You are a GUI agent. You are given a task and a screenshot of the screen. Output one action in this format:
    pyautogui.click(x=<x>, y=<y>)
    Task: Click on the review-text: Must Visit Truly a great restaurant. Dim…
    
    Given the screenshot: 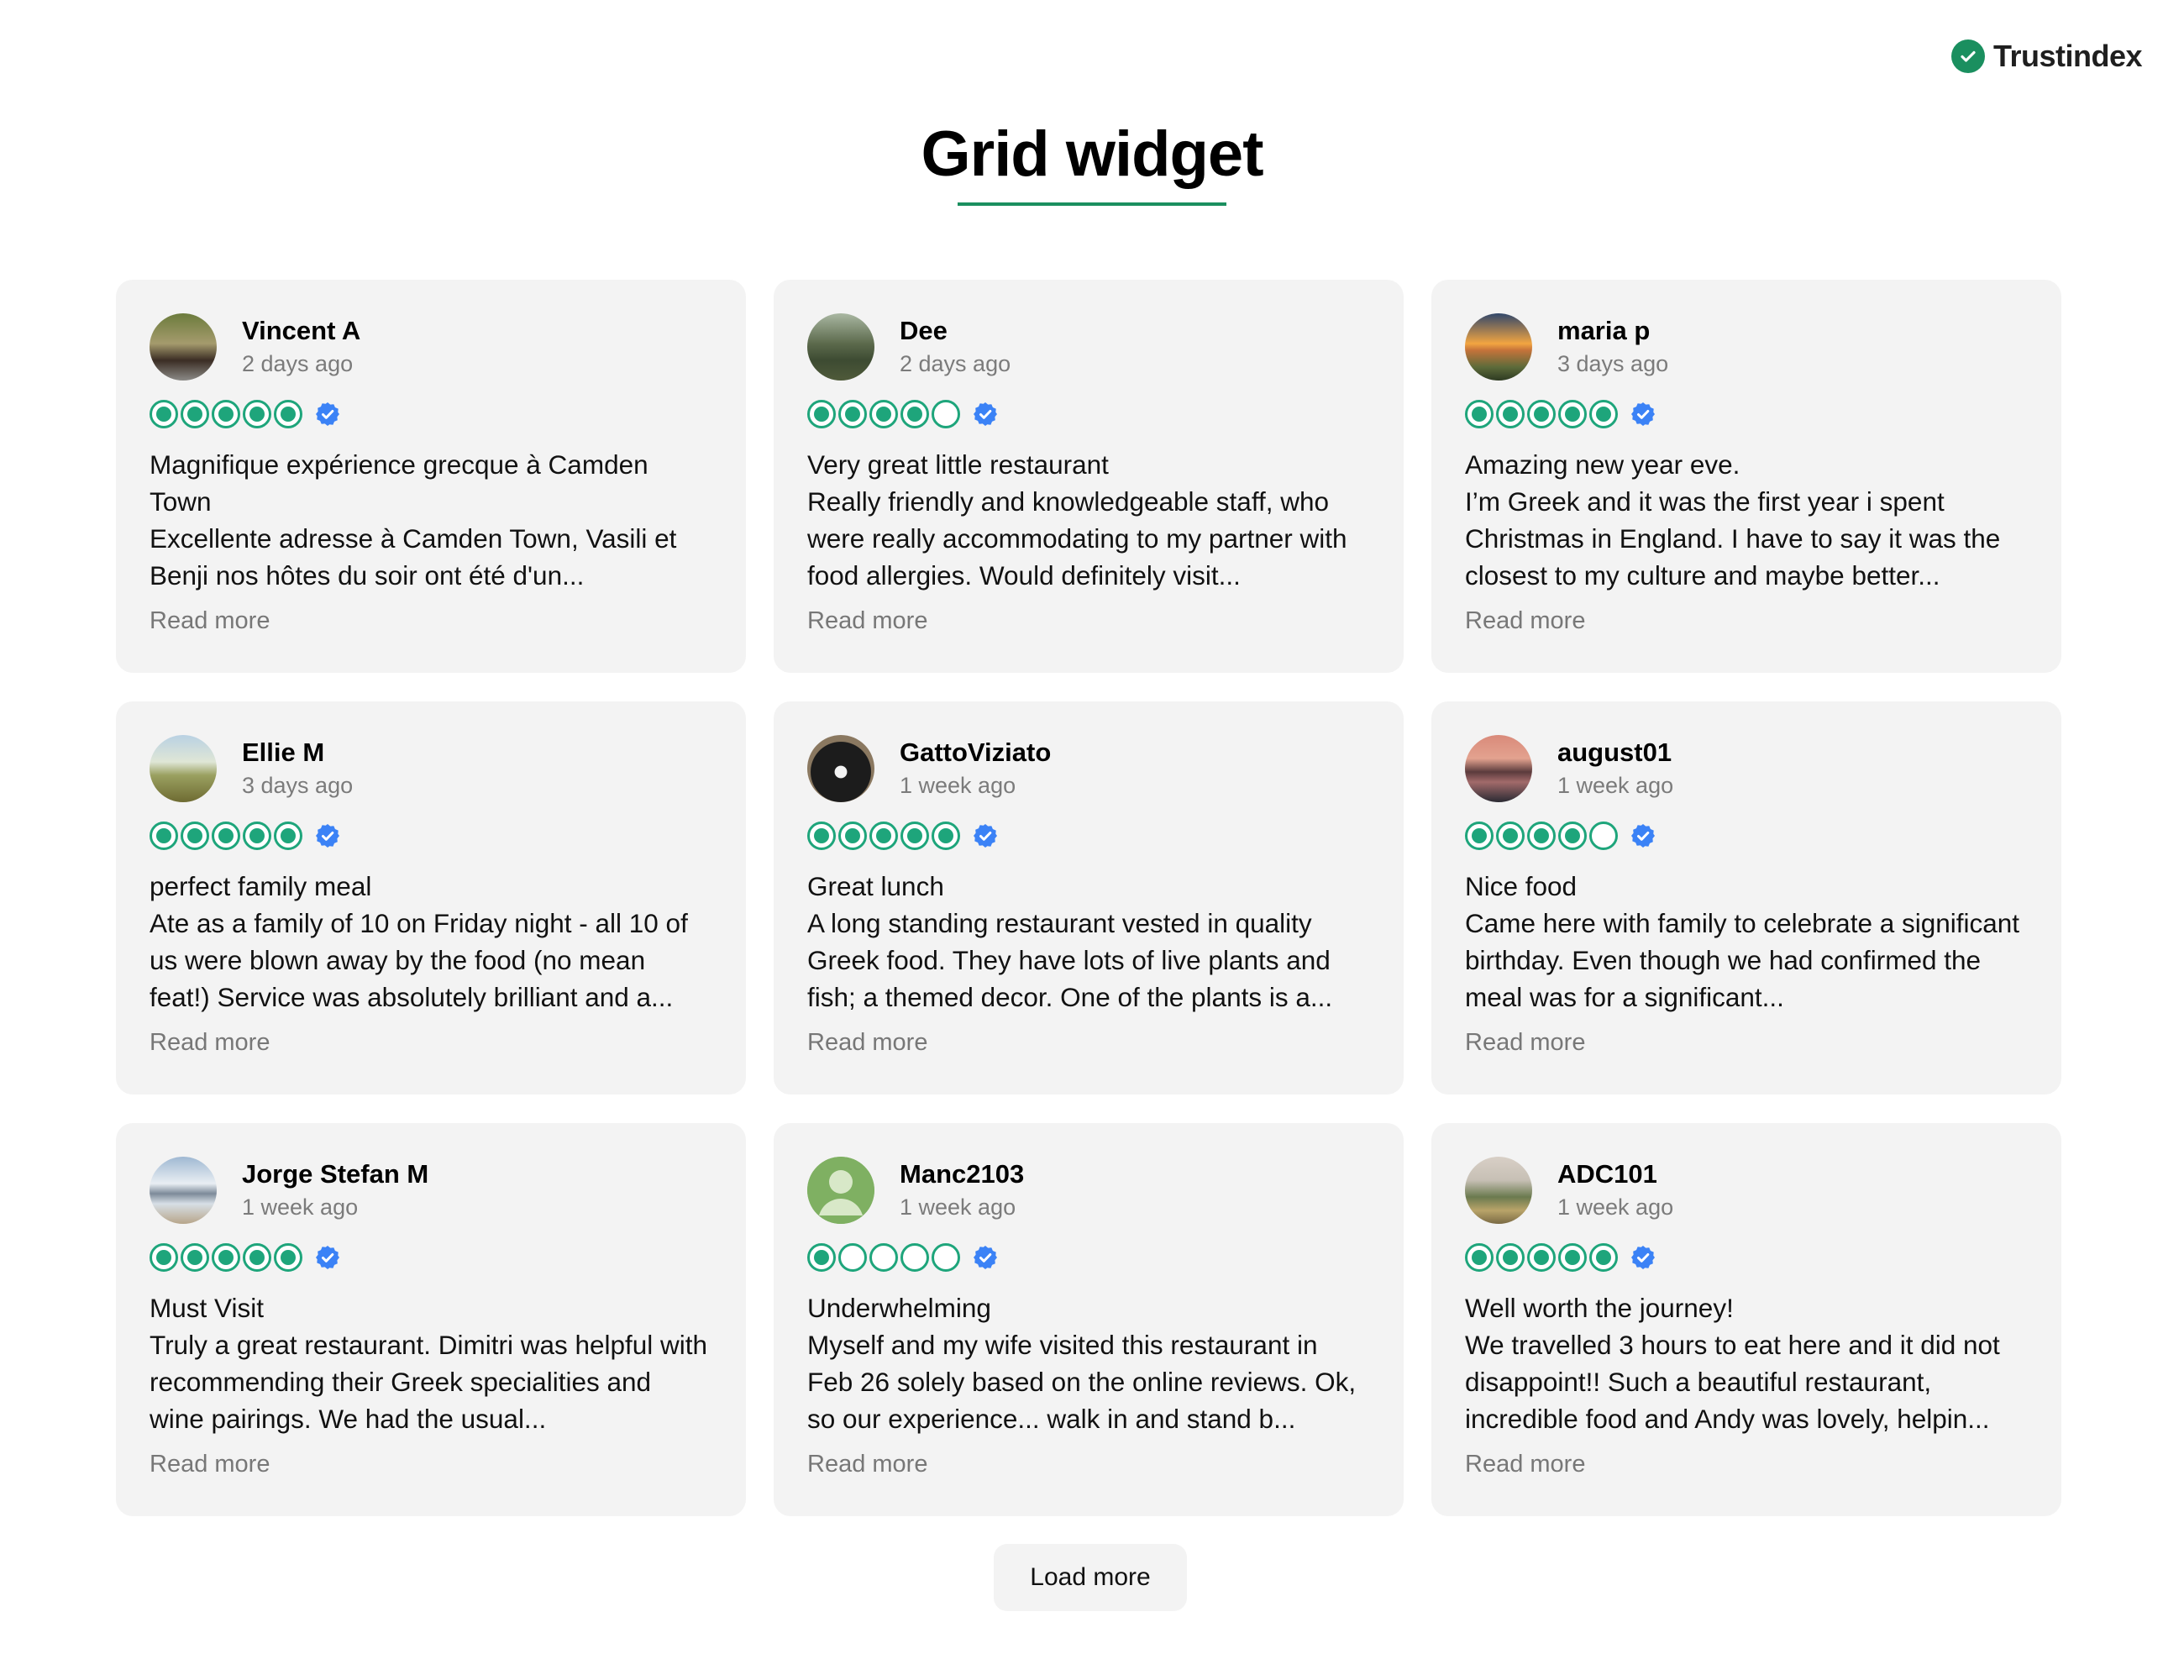 What is the action you would take?
    pyautogui.click(x=431, y=1363)
    